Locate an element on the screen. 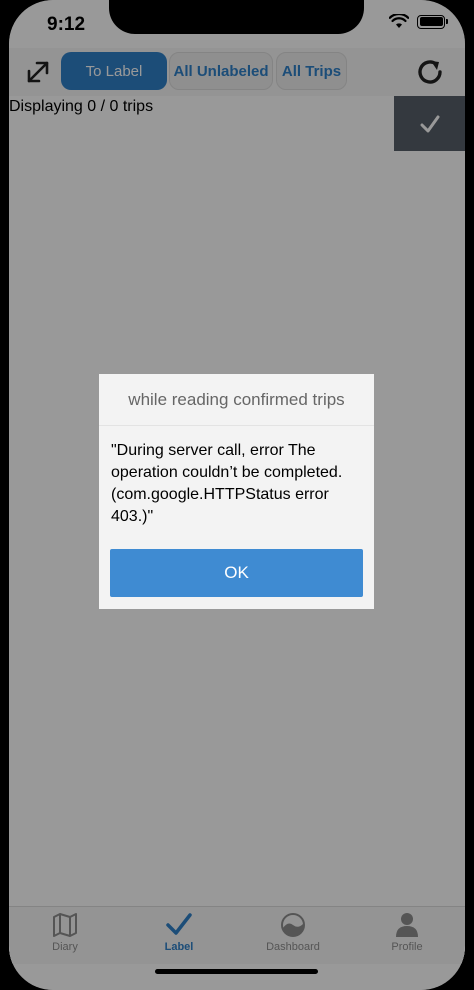  dialog-title: while reading confirmed trips is located at coordinates (236, 400).